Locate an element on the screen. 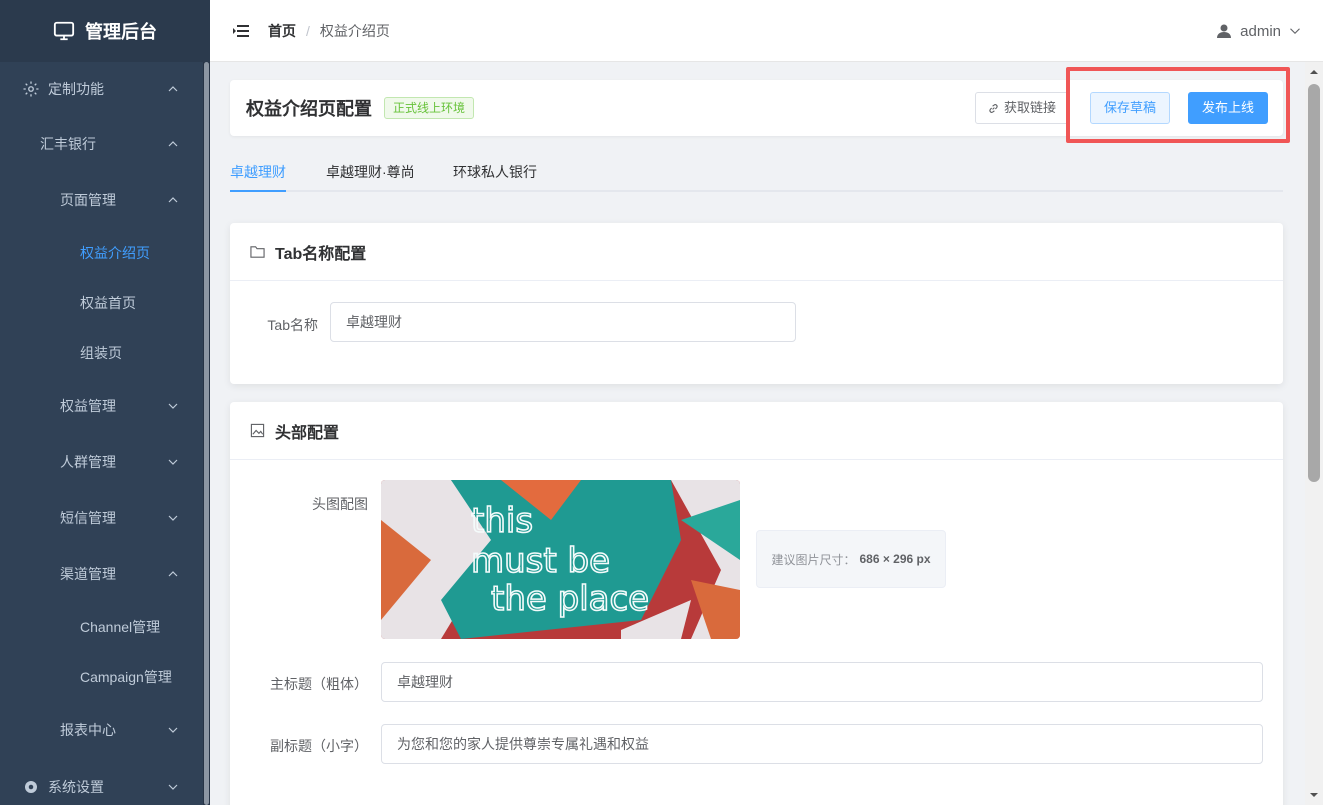  monitor-icon is located at coordinates (64, 31).